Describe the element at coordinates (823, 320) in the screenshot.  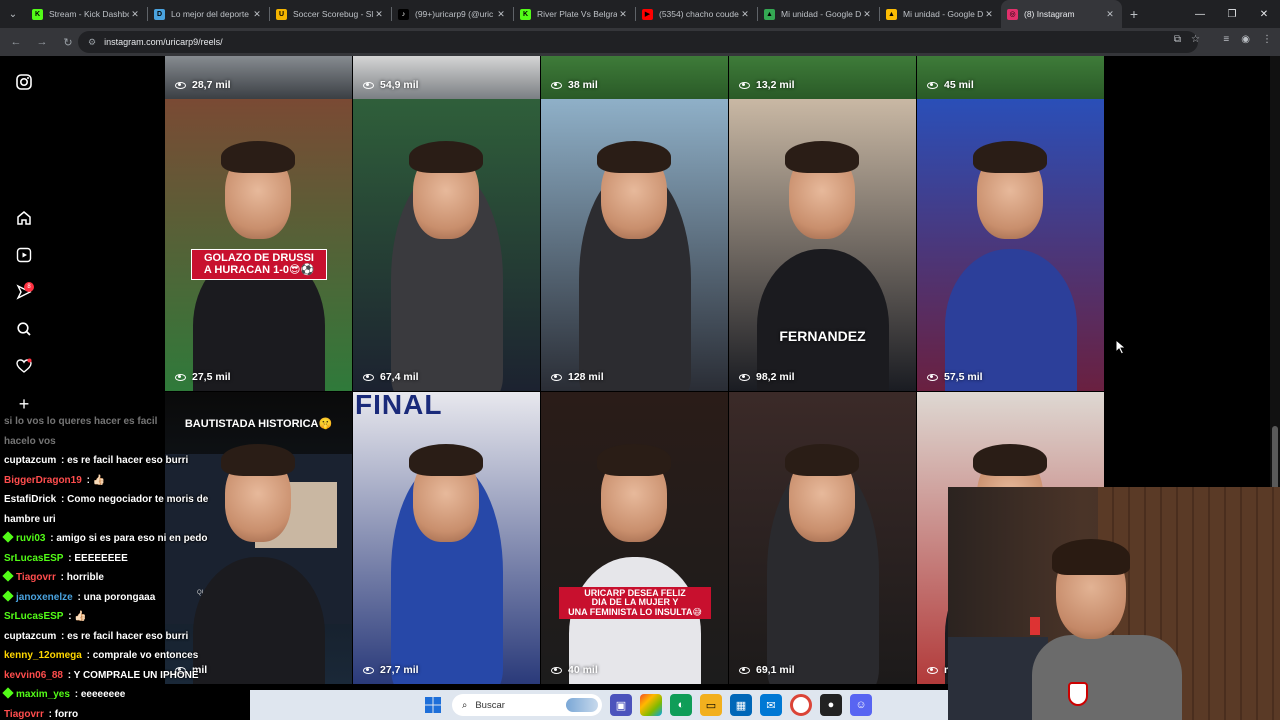
I see `shirt` at that location.